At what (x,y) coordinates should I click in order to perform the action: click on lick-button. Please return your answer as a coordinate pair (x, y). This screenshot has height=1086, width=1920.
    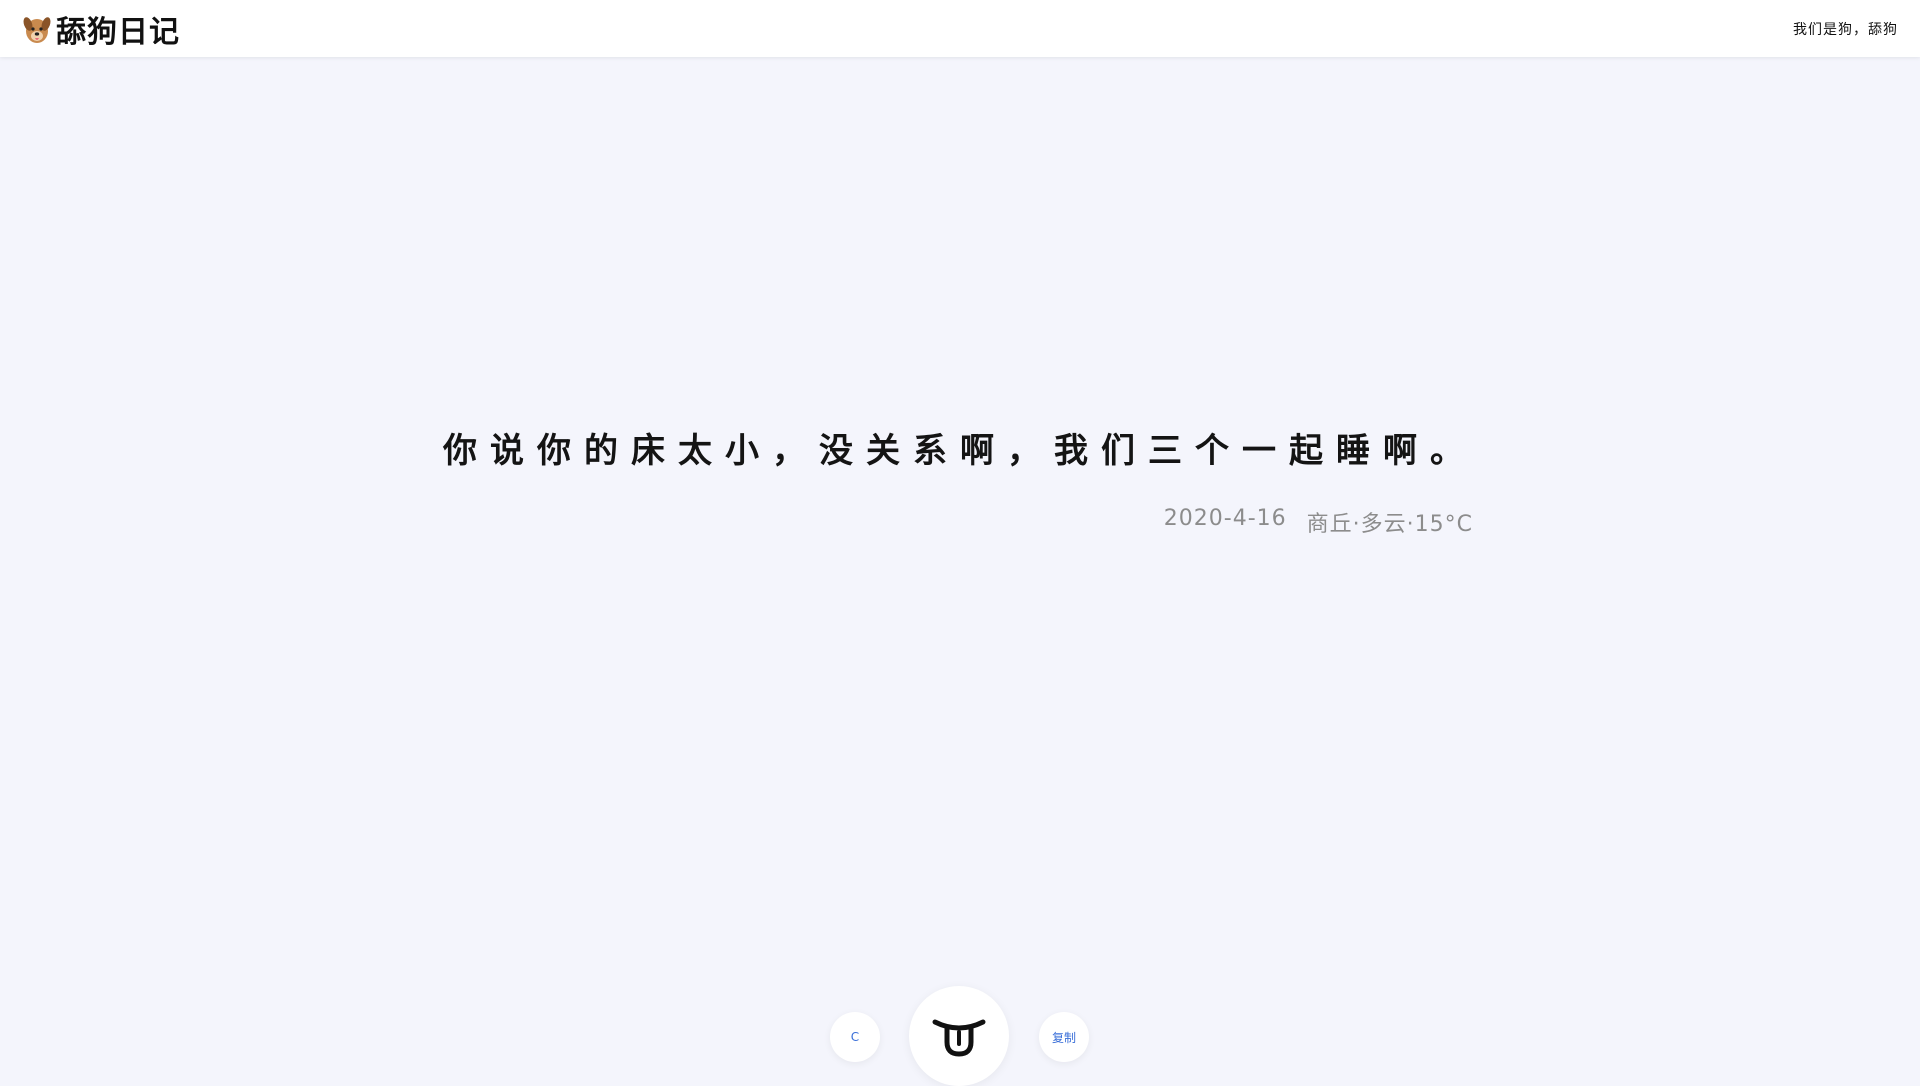
    Looking at the image, I should click on (959, 1036).